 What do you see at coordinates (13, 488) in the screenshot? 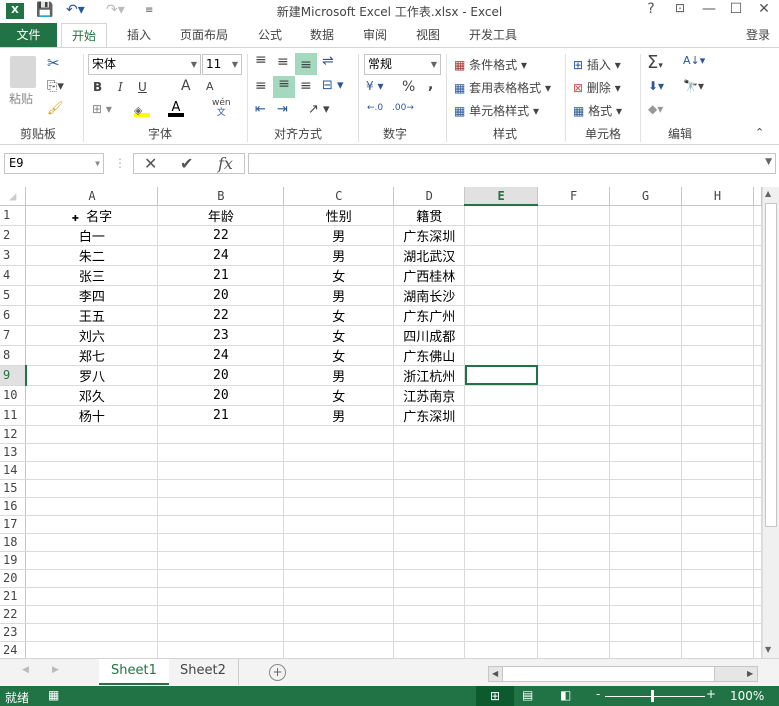
I see `row-header: 15` at bounding box center [13, 488].